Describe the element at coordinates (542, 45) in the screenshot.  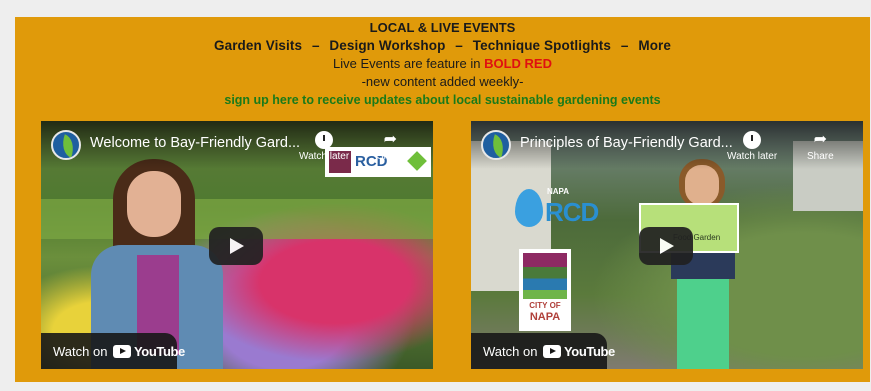
I see `category-technique-spotlights: Technique Spotlights` at that location.